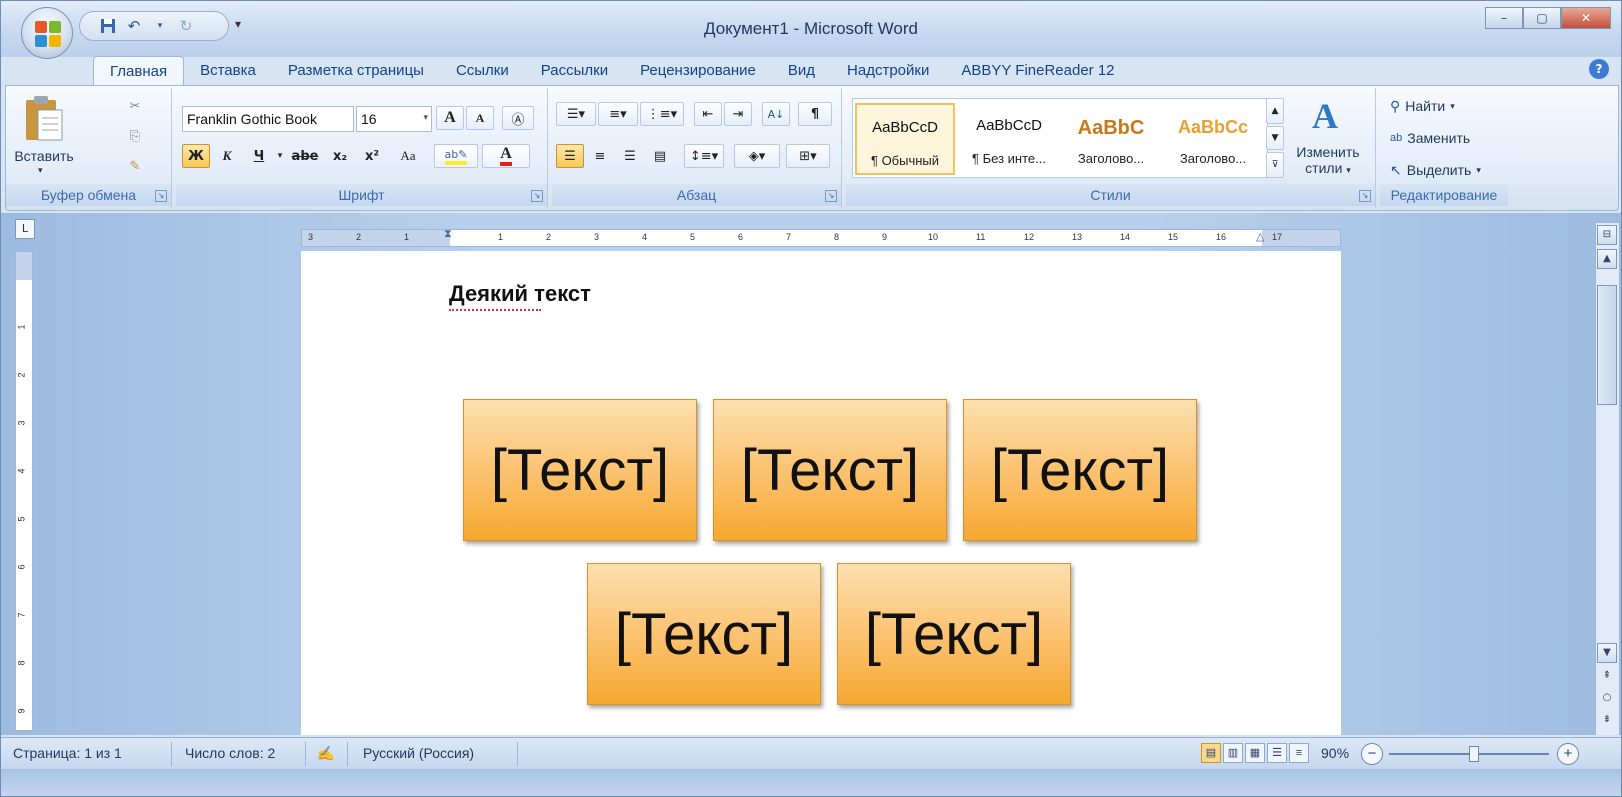 The height and width of the screenshot is (797, 1622). What do you see at coordinates (518, 118) in the screenshot?
I see `clear-format-icon: Ⓐ` at bounding box center [518, 118].